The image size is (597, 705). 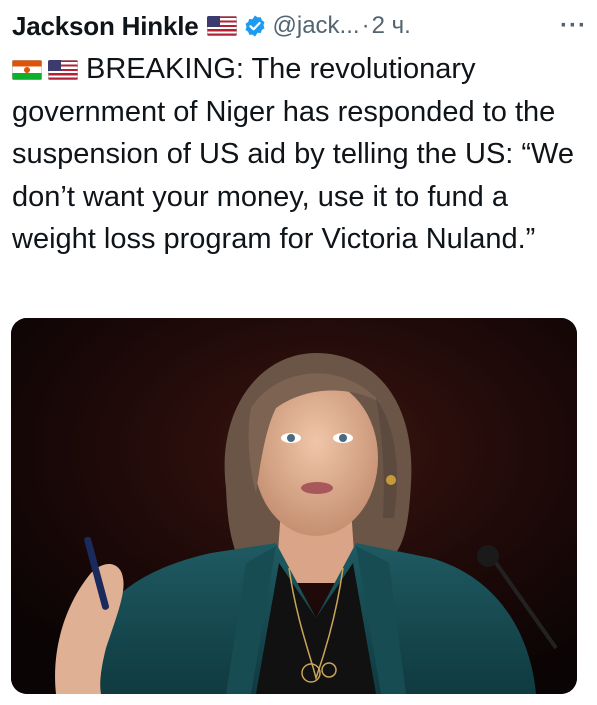 I want to click on tweet-header: Jackson Hinkle @jack... · 2 ч. ···, so click(x=299, y=26).